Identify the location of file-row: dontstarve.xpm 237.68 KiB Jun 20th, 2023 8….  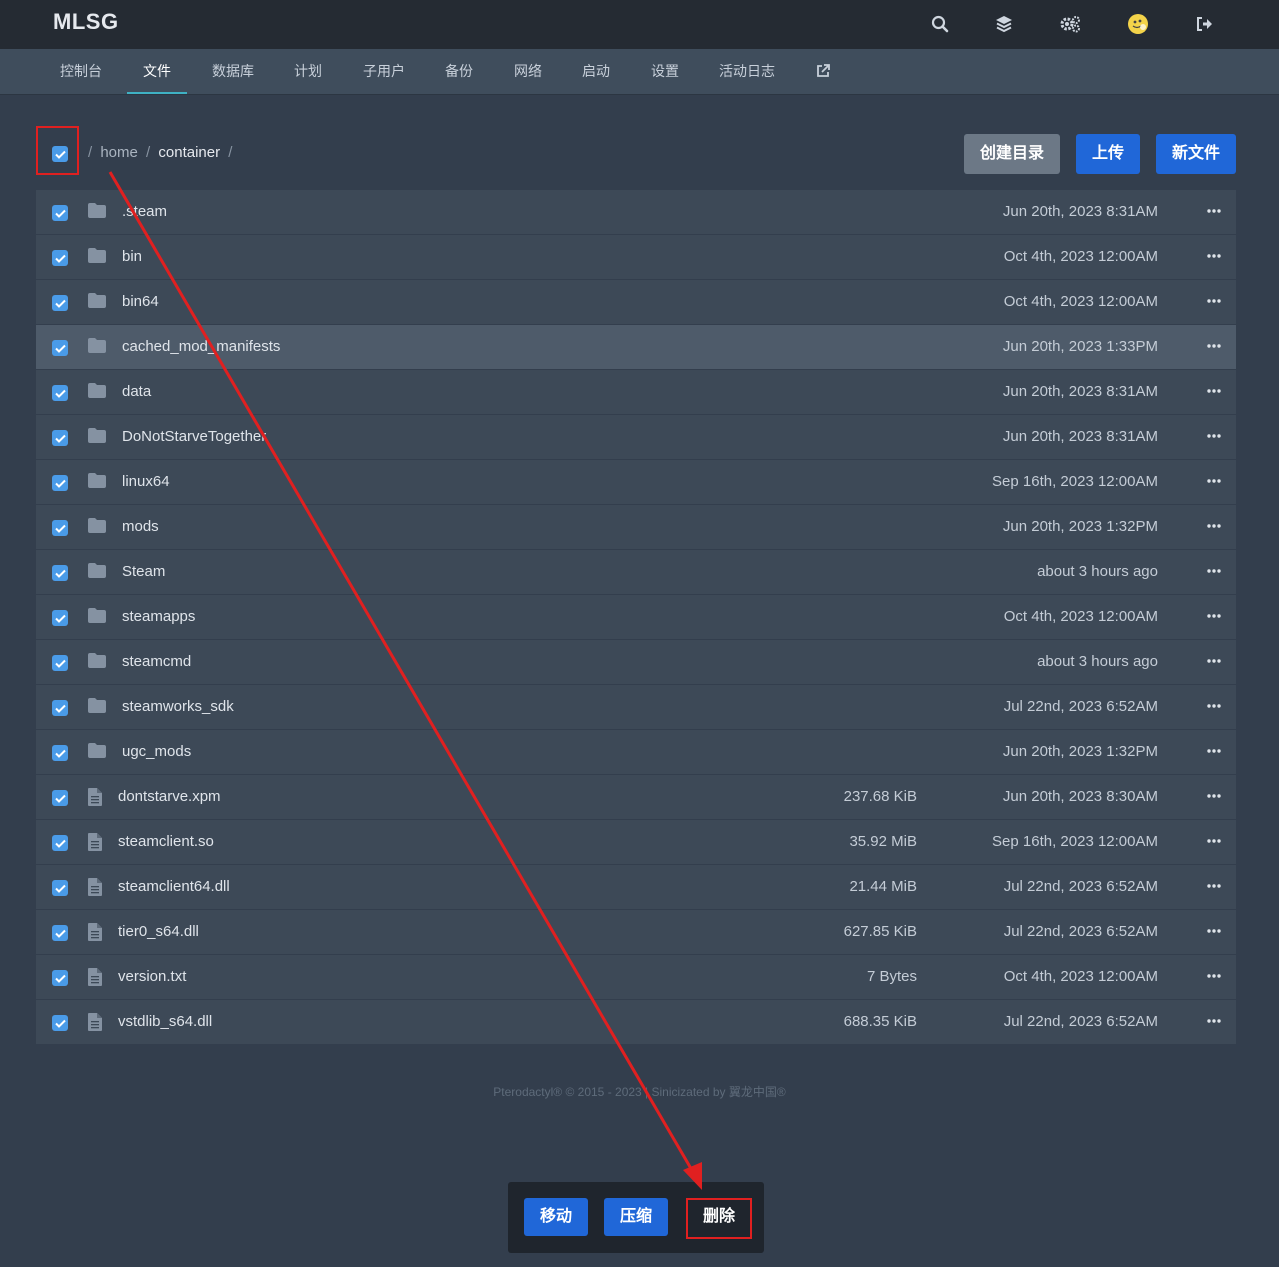
(636, 797).